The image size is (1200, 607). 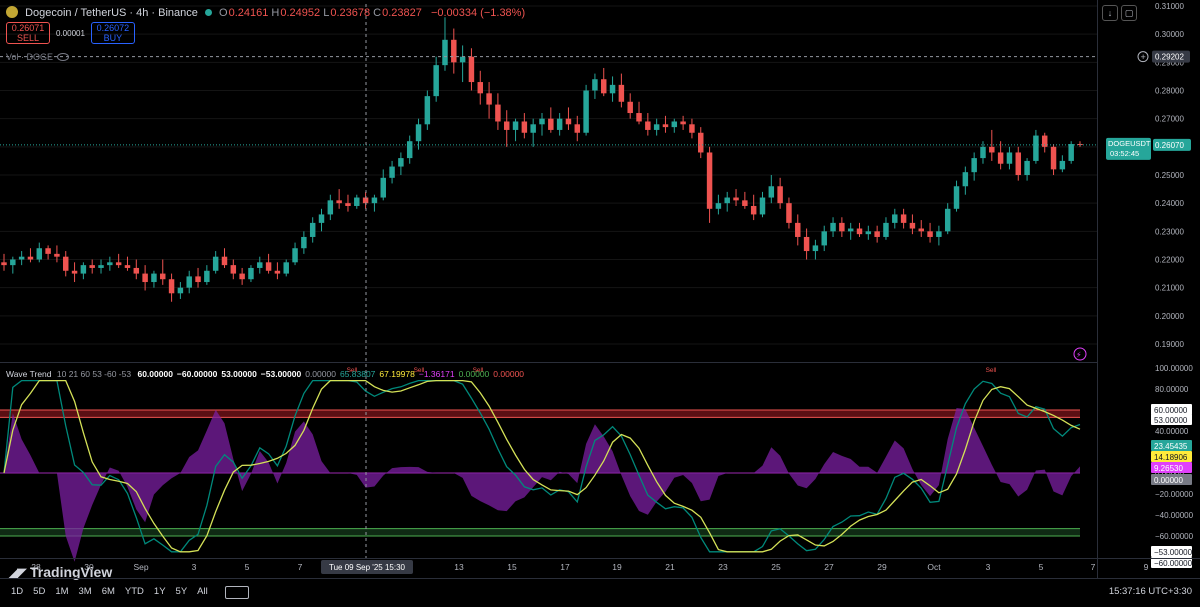 I want to click on open-label: O, so click(x=223, y=13).